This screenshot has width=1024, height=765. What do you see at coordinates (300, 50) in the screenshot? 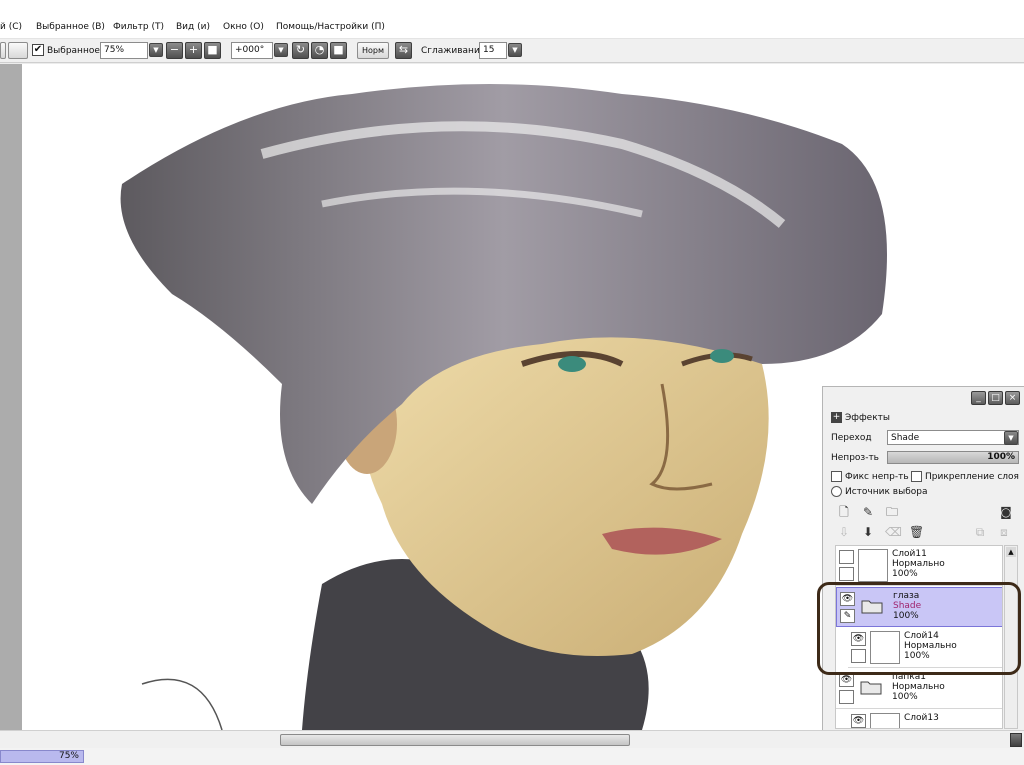
I see `rotate-icon: ↻` at bounding box center [300, 50].